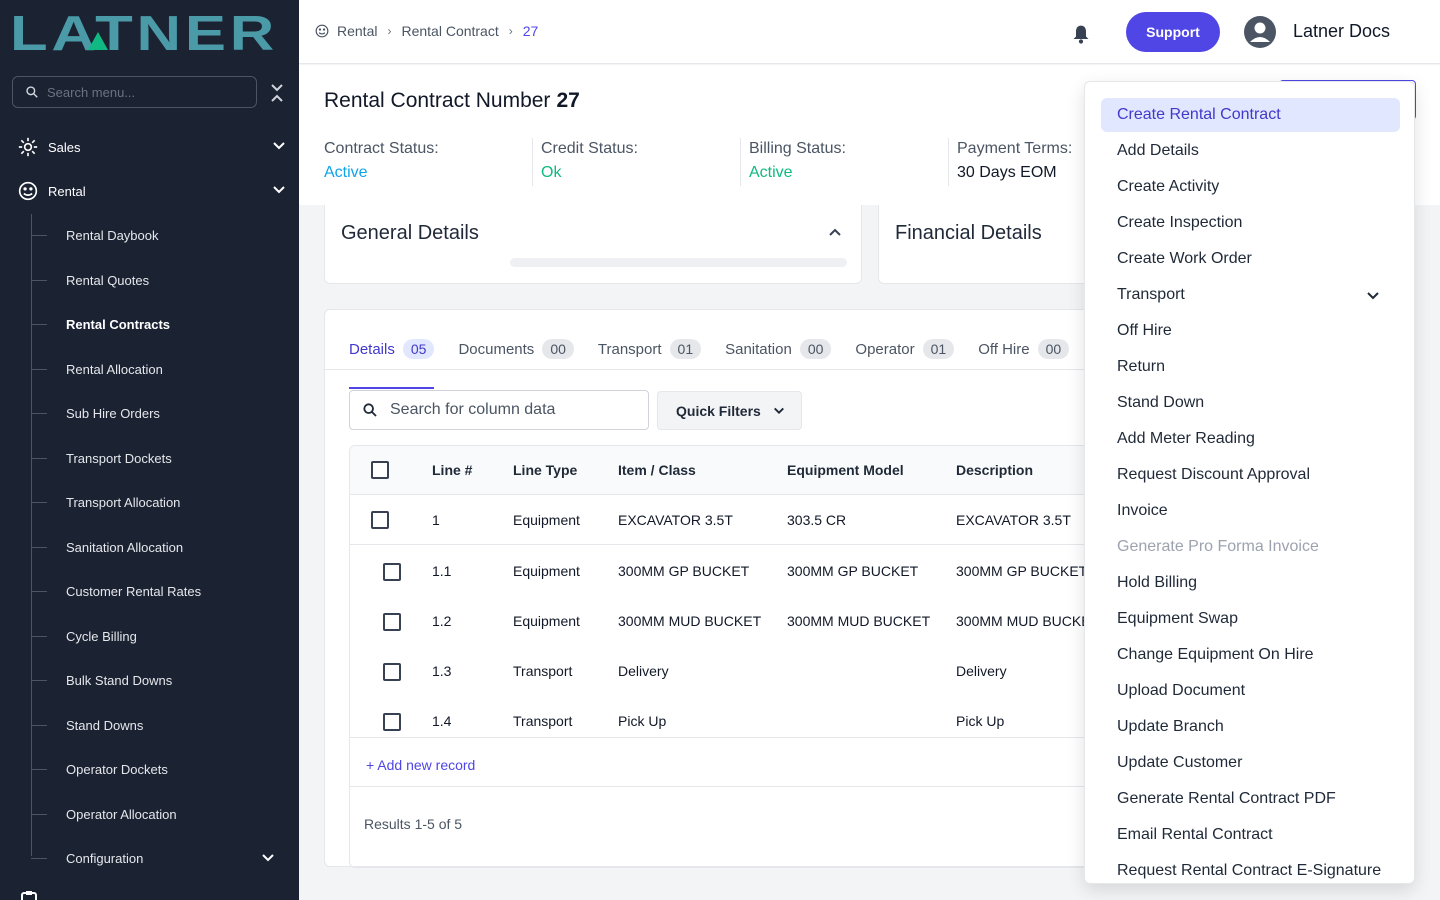  Describe the element at coordinates (717, 737) in the screenshot. I see `divider` at that location.